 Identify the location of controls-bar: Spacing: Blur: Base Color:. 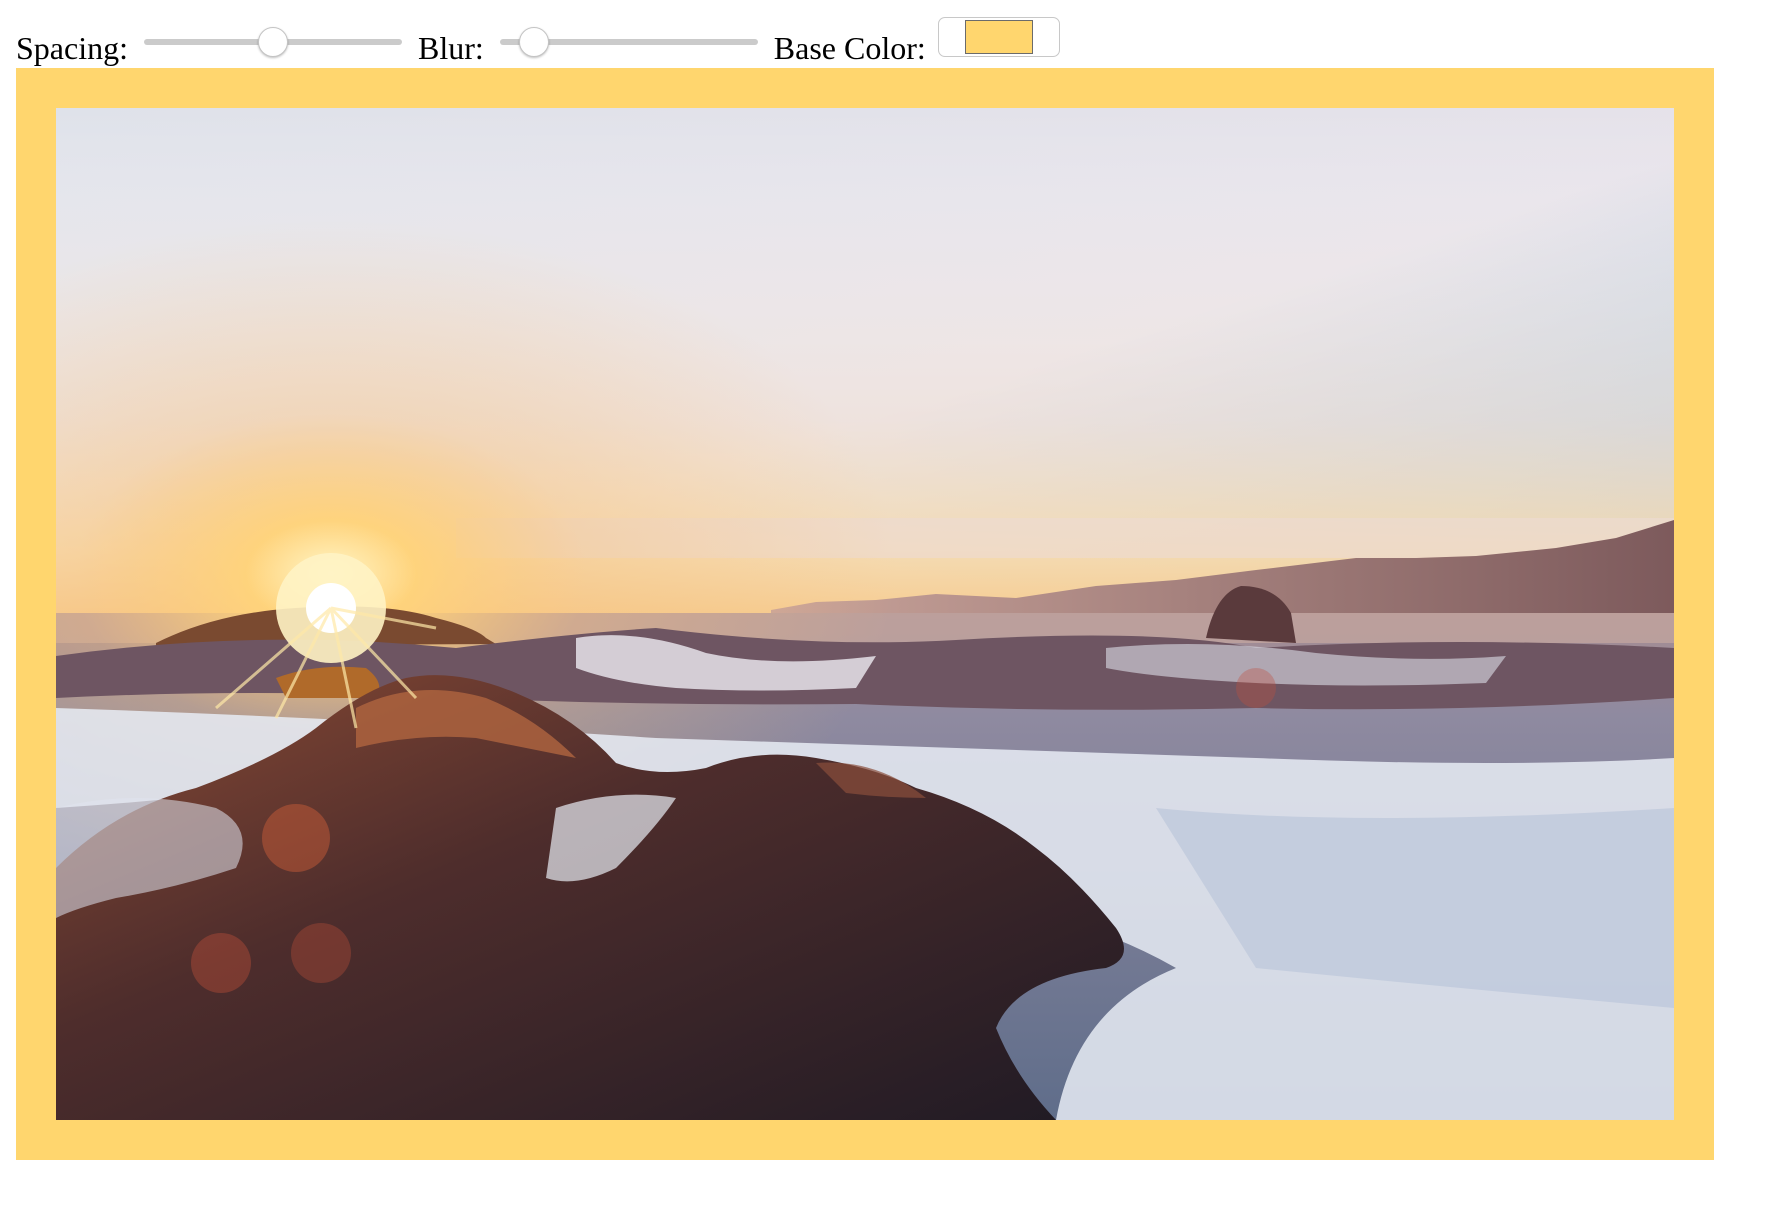
(538, 41).